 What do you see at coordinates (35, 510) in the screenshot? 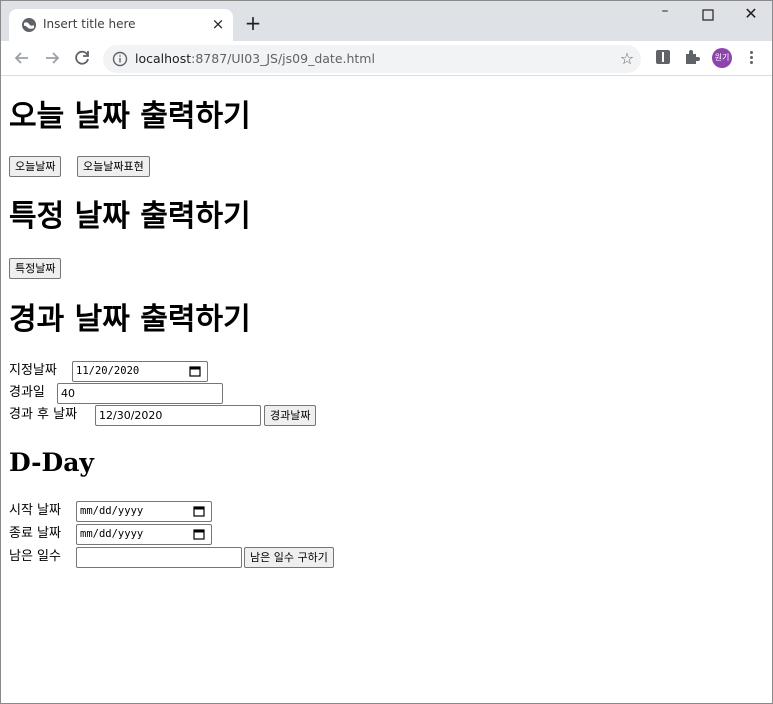
I see `start-date-label: 시작 날짜` at bounding box center [35, 510].